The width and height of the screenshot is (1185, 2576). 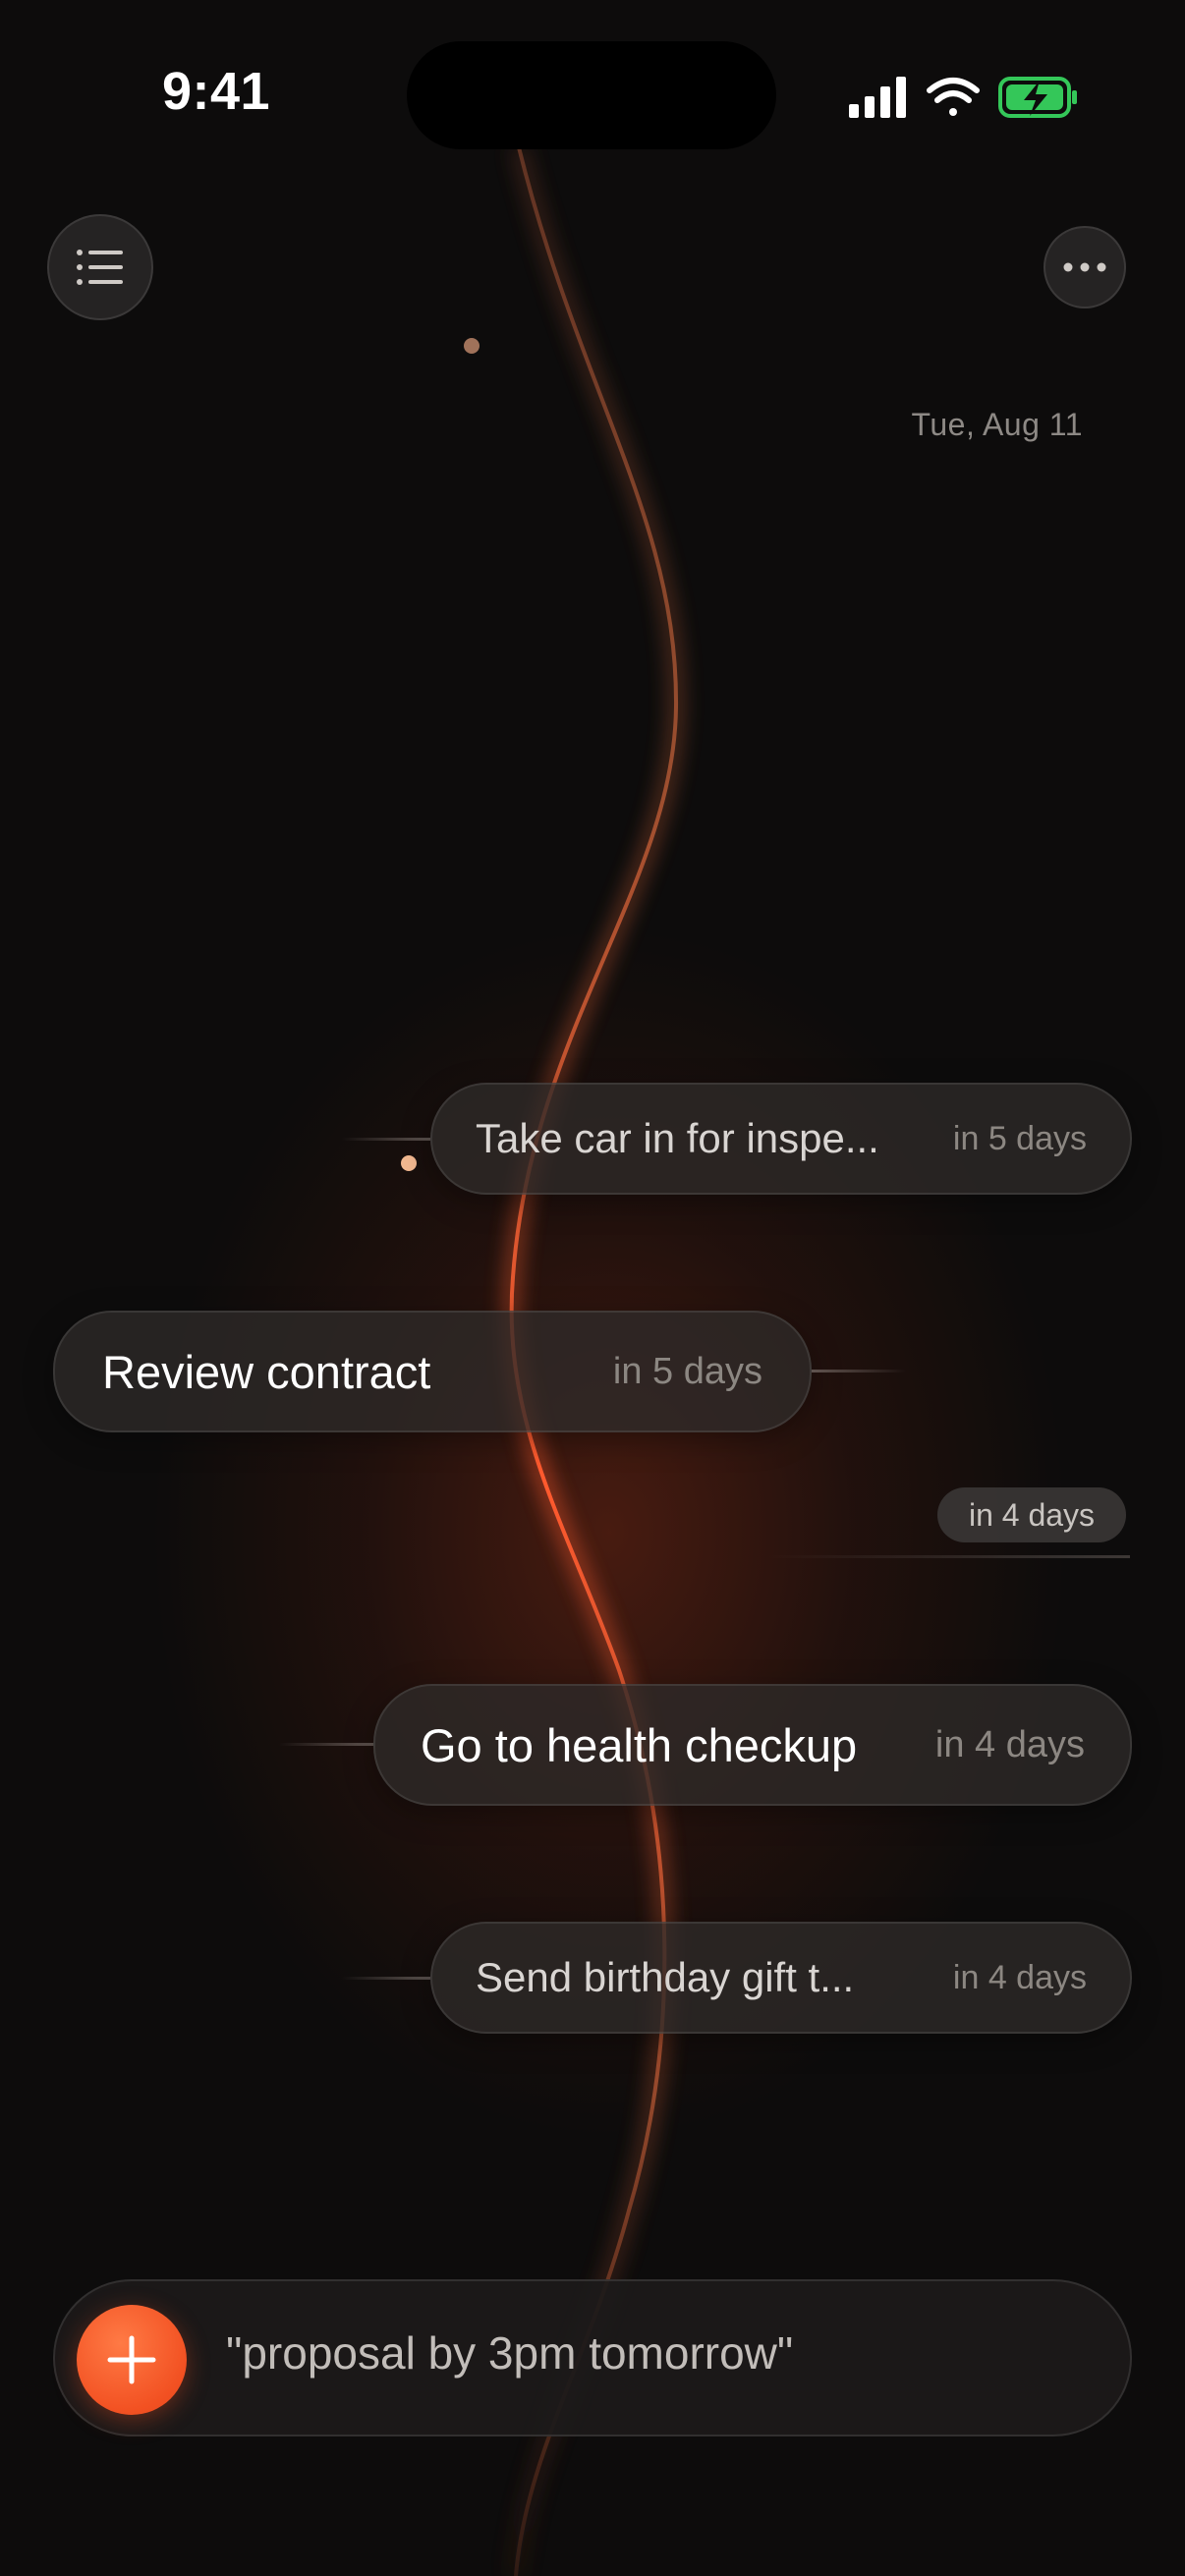 What do you see at coordinates (948, 1556) in the screenshot?
I see `day-divider-line` at bounding box center [948, 1556].